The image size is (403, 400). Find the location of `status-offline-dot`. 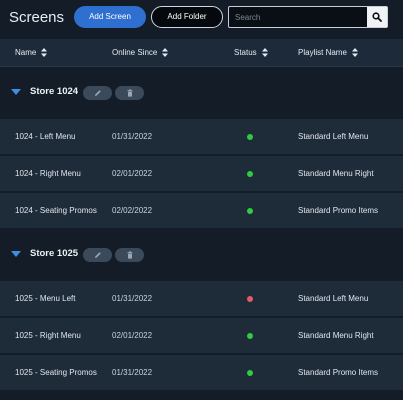

status-offline-dot is located at coordinates (250, 299).